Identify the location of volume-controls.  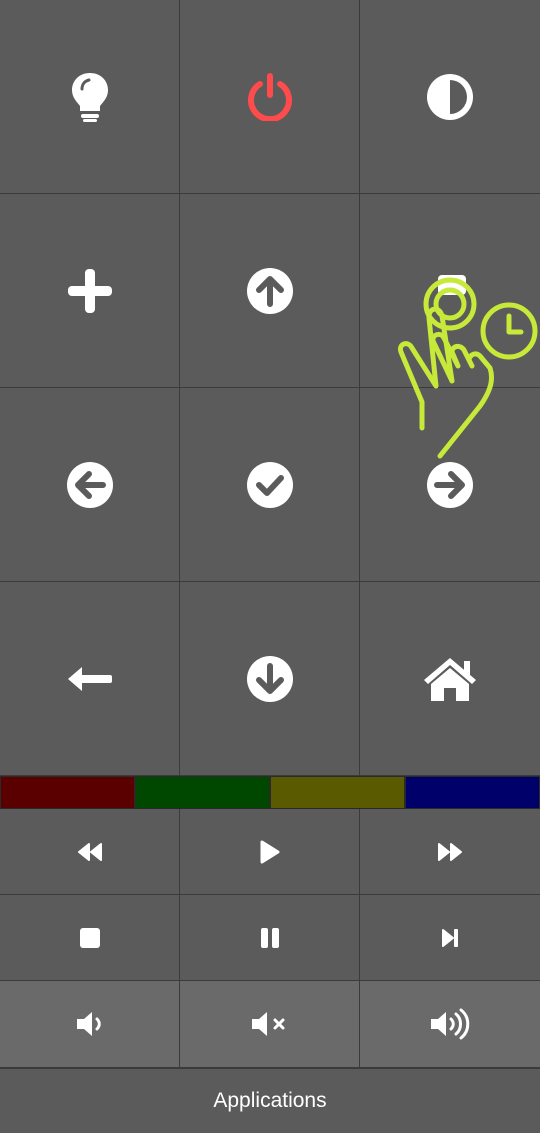
(270, 1024).